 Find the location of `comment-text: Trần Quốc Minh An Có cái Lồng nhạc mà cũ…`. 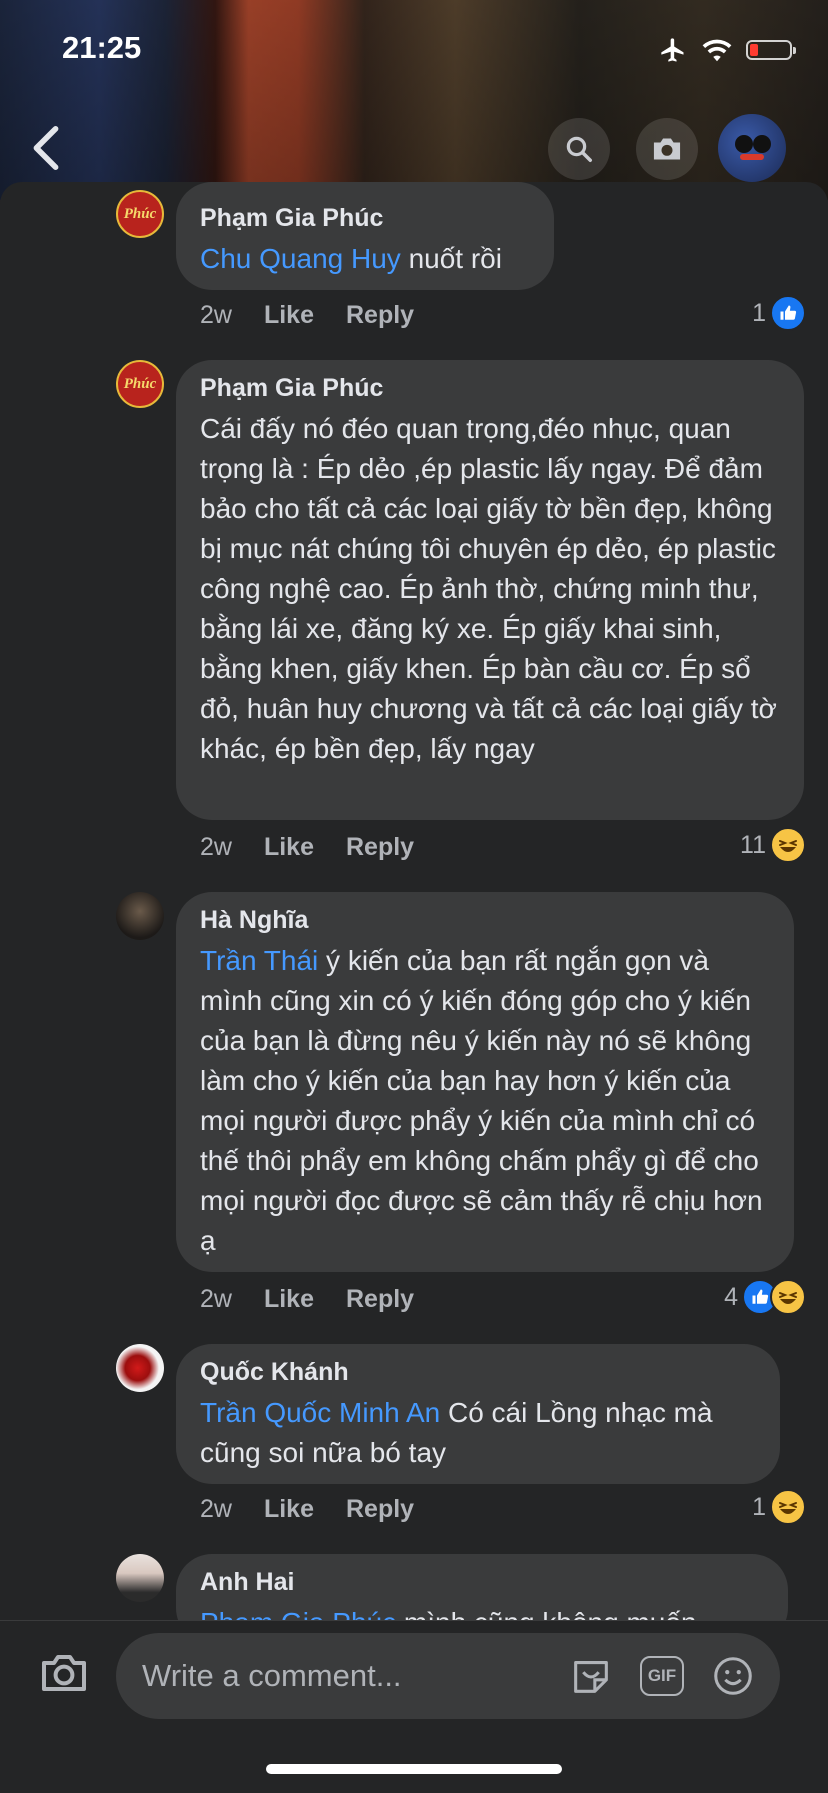

comment-text: Trần Quốc Minh An Có cái Lồng nhạc mà cũ… is located at coordinates (478, 1433).